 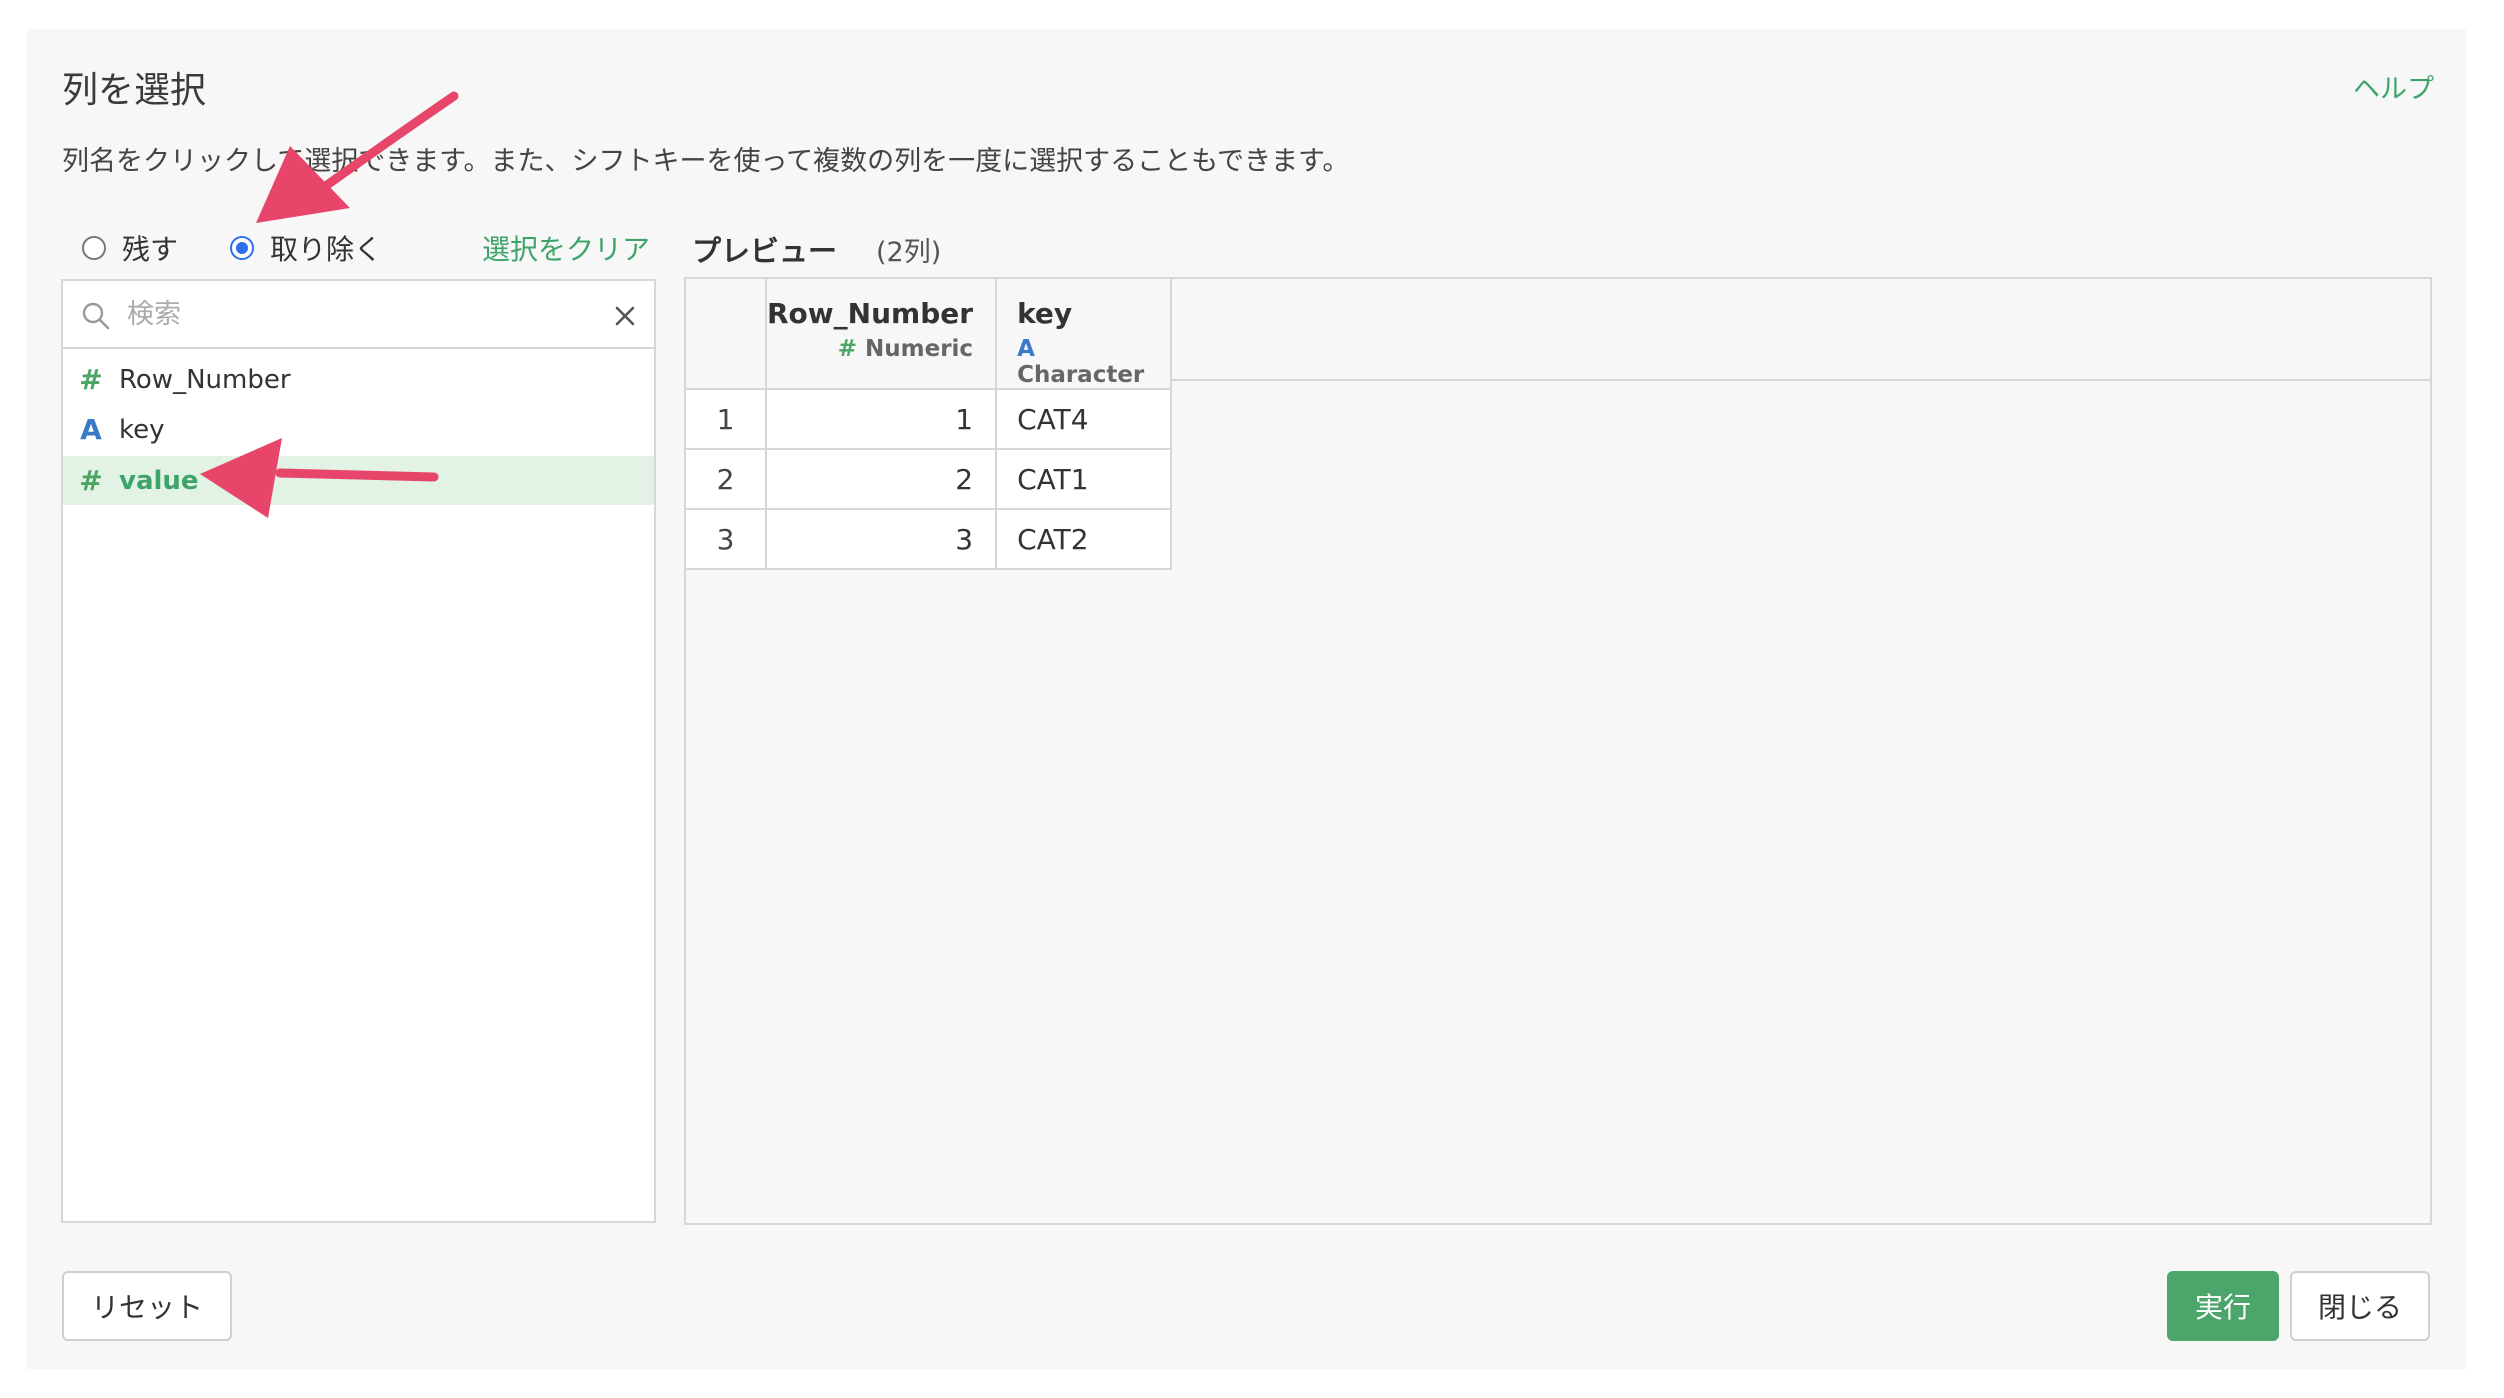 What do you see at coordinates (1081, 375) in the screenshot?
I see `header-type-label: Character` at bounding box center [1081, 375].